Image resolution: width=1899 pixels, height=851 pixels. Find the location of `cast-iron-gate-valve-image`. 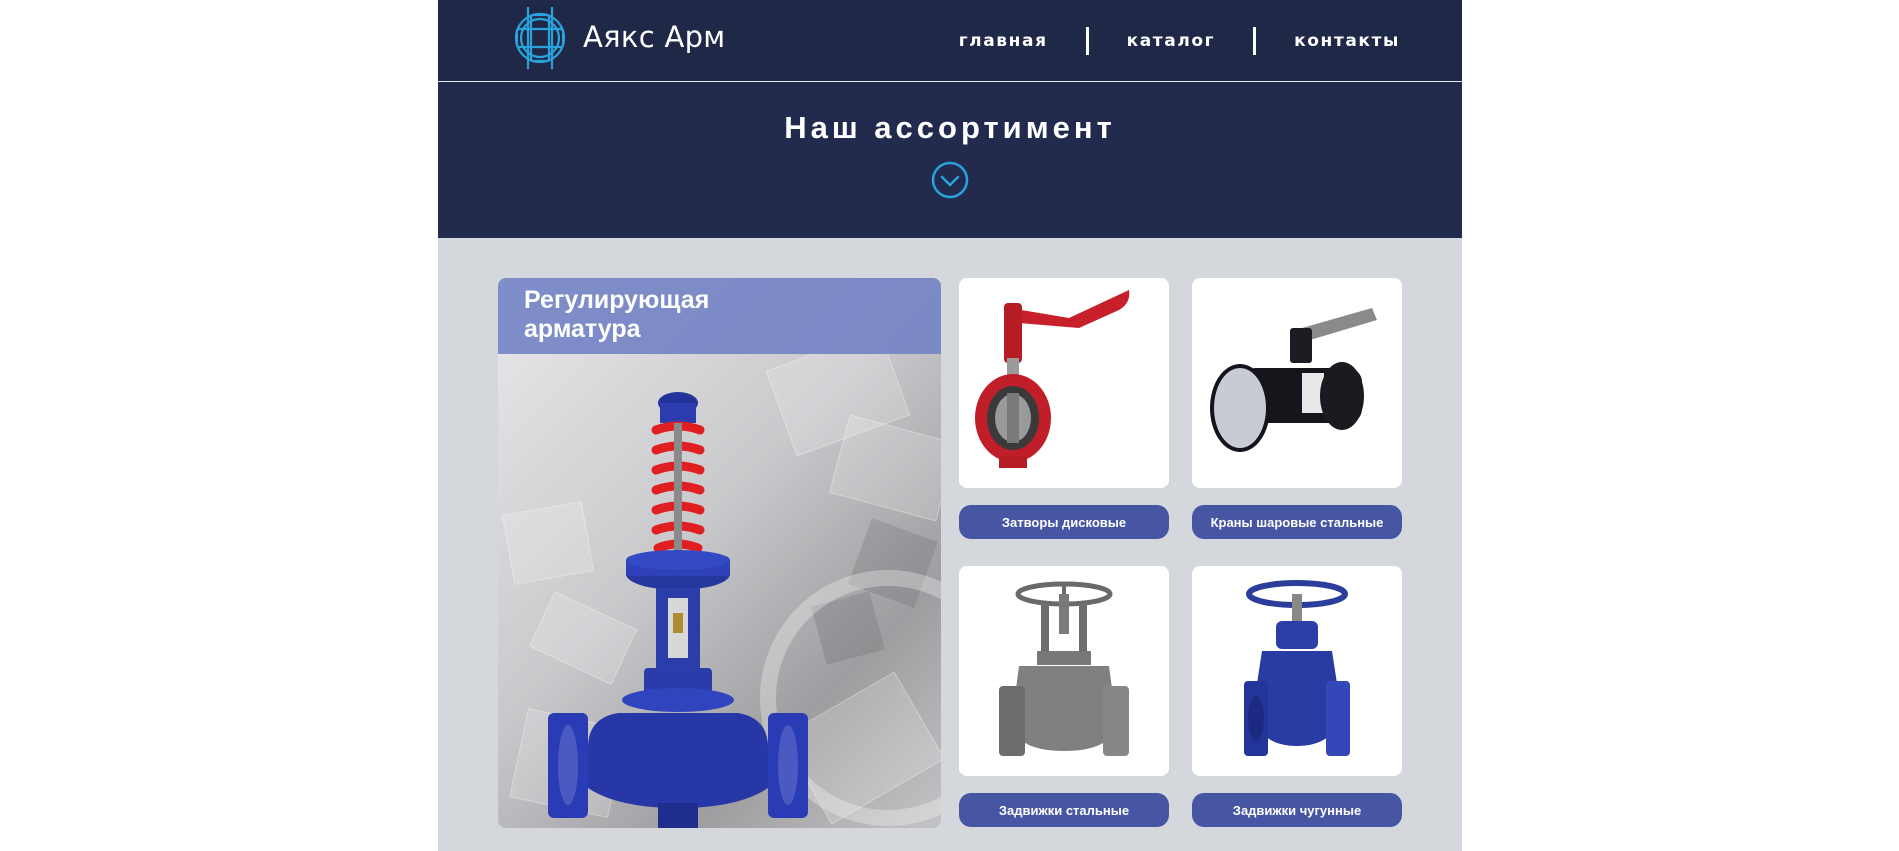

cast-iron-gate-valve-image is located at coordinates (1297, 668).